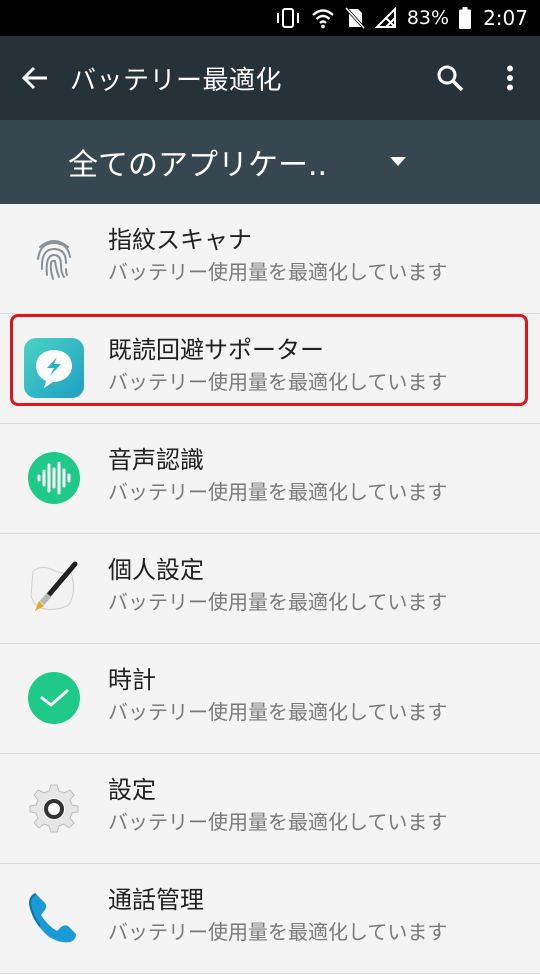 The width and height of the screenshot is (540, 974). What do you see at coordinates (132, 790) in the screenshot?
I see `app-name: 設定` at bounding box center [132, 790].